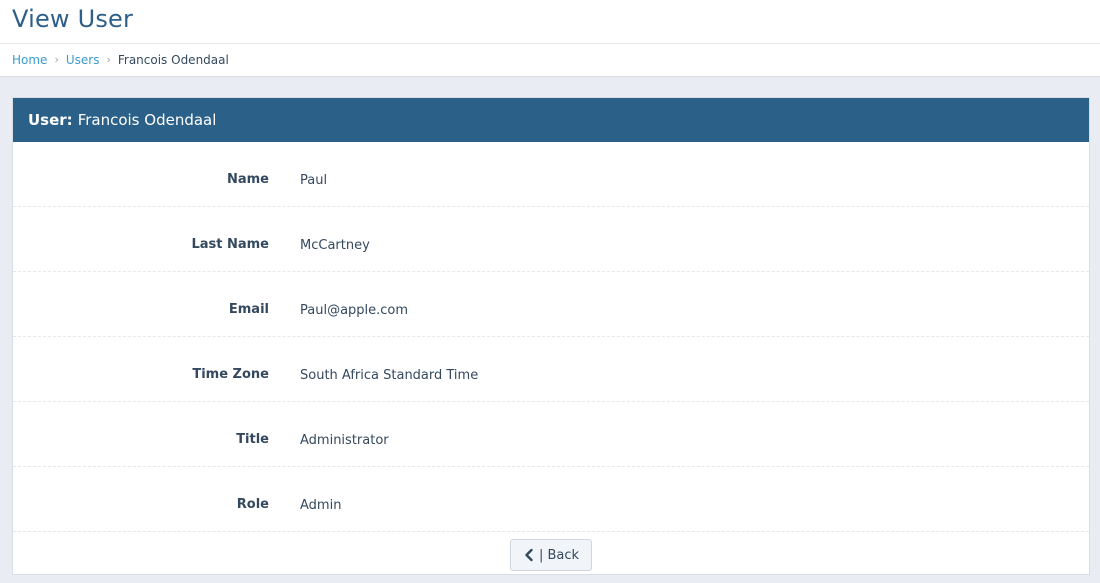  Describe the element at coordinates (230, 374) in the screenshot. I see `field-label: Time Zone` at that location.